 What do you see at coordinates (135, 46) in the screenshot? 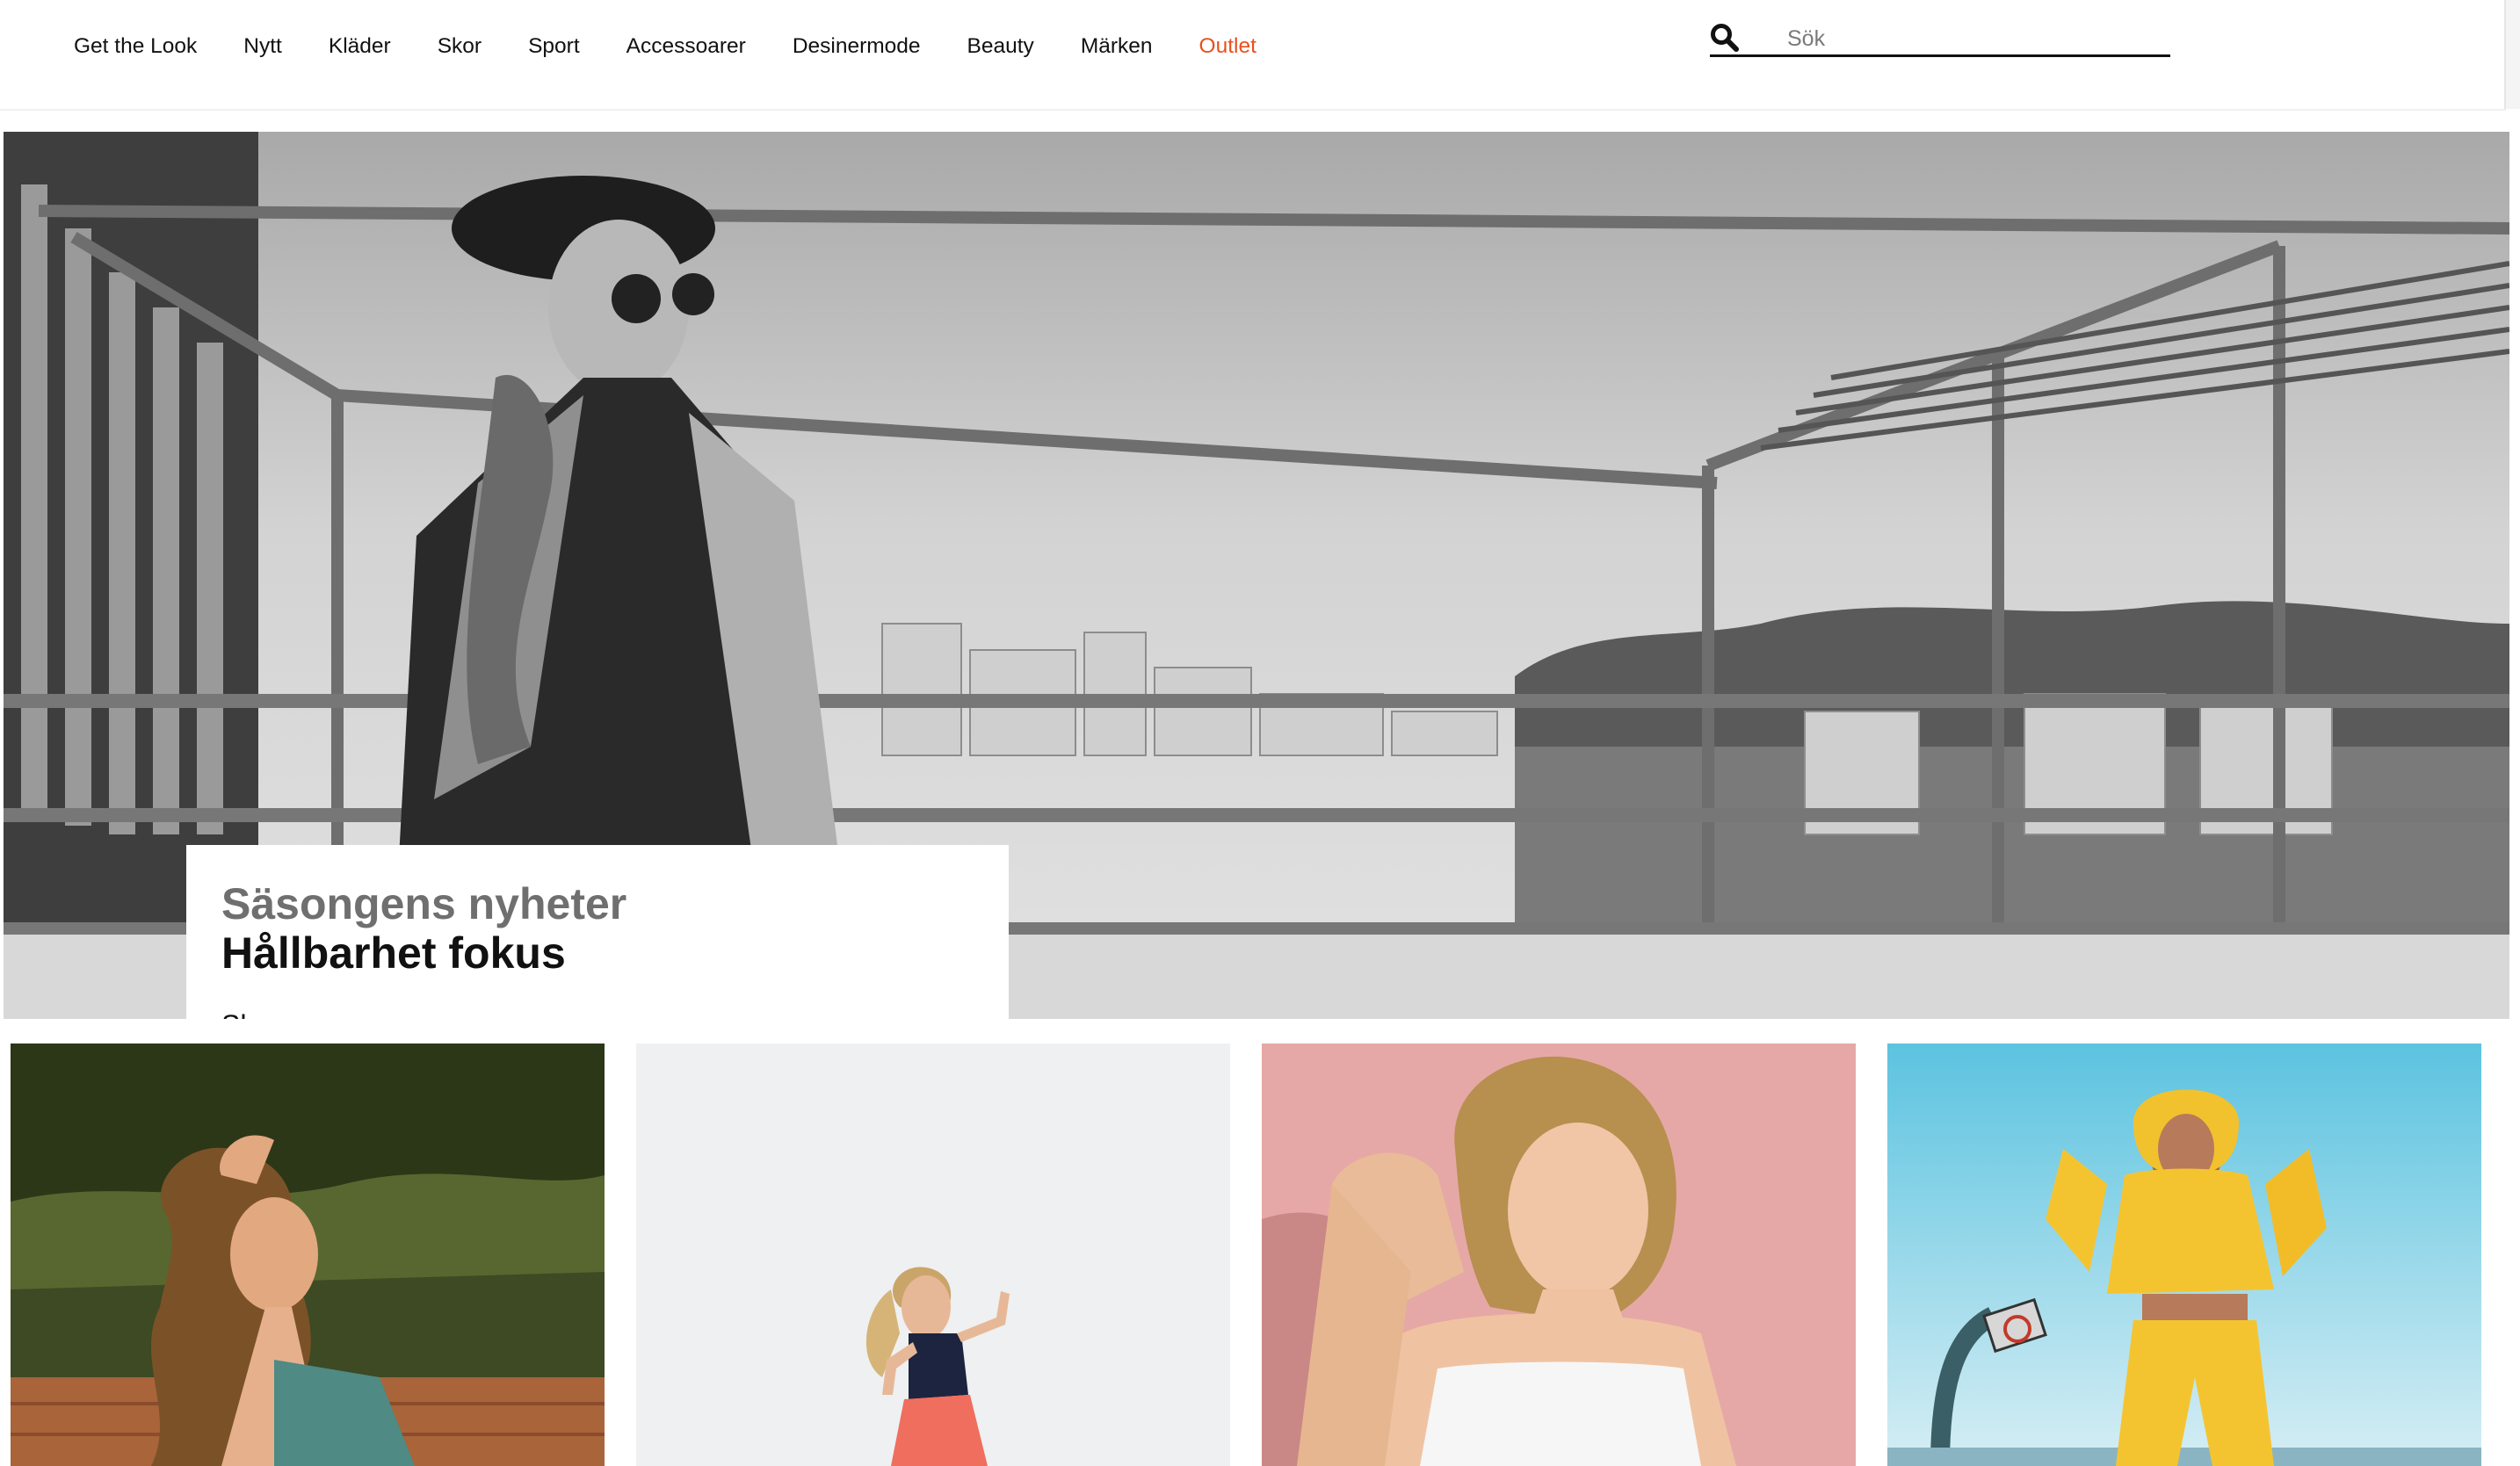
I see `nav-item-get-the-look: Get the Look` at bounding box center [135, 46].